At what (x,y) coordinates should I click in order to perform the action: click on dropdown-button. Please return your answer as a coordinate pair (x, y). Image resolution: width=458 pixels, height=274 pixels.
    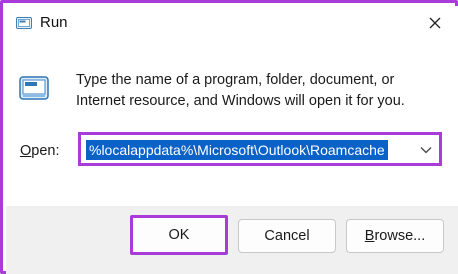
    Looking at the image, I should click on (426, 150).